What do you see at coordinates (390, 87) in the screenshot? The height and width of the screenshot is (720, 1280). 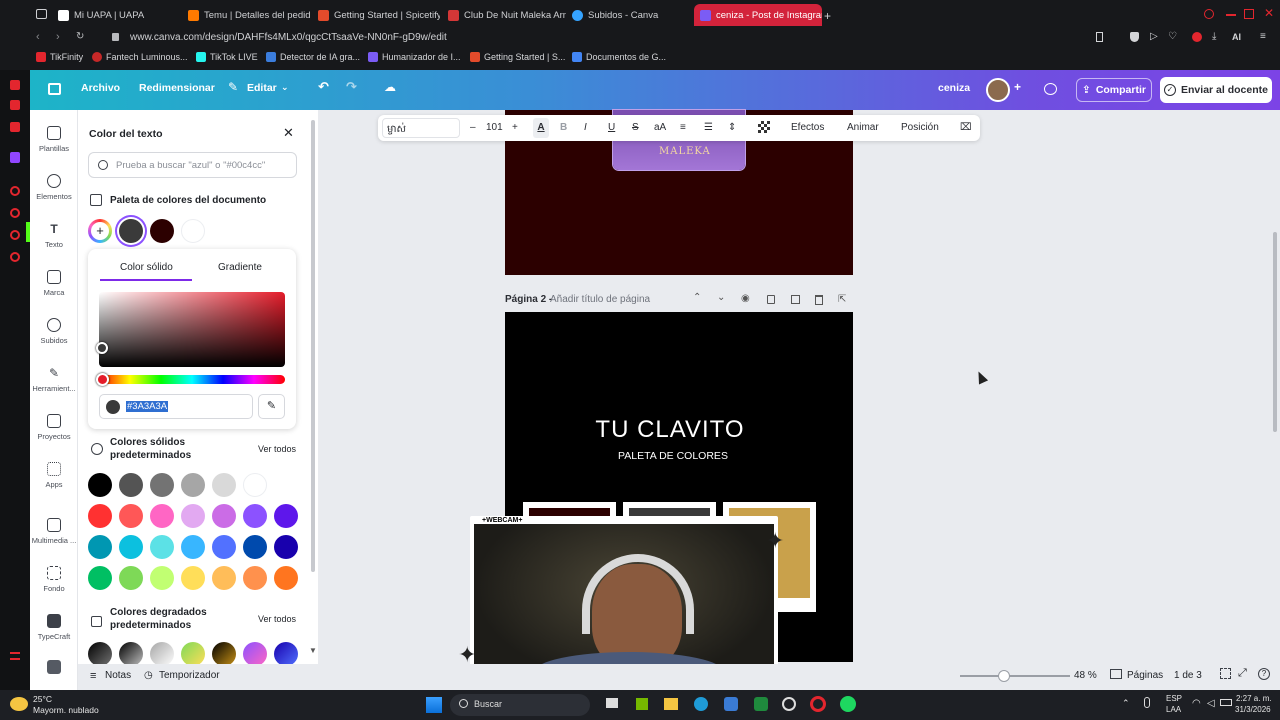 I see `cloud-saved-icon: ☁` at bounding box center [390, 87].